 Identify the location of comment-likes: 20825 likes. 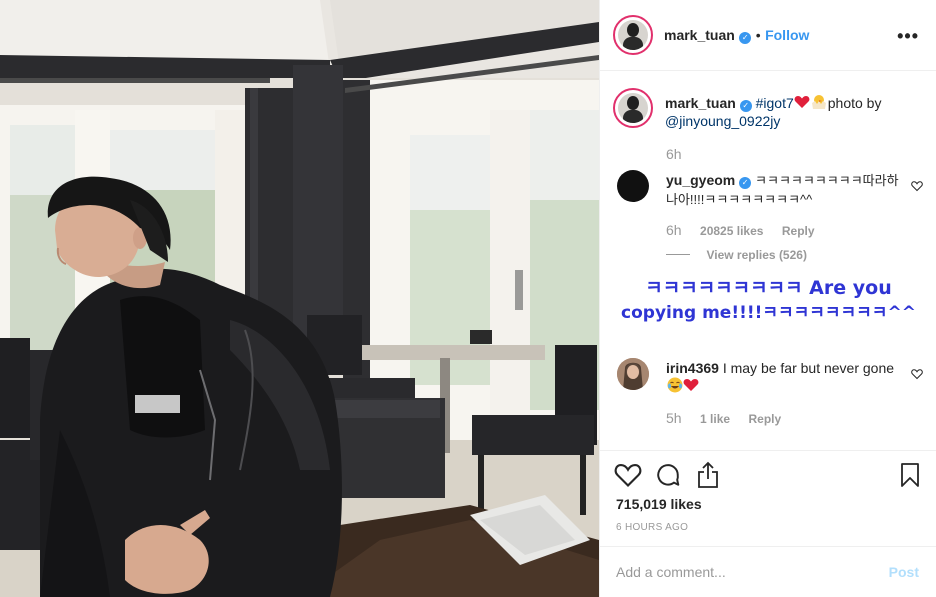
(731, 231).